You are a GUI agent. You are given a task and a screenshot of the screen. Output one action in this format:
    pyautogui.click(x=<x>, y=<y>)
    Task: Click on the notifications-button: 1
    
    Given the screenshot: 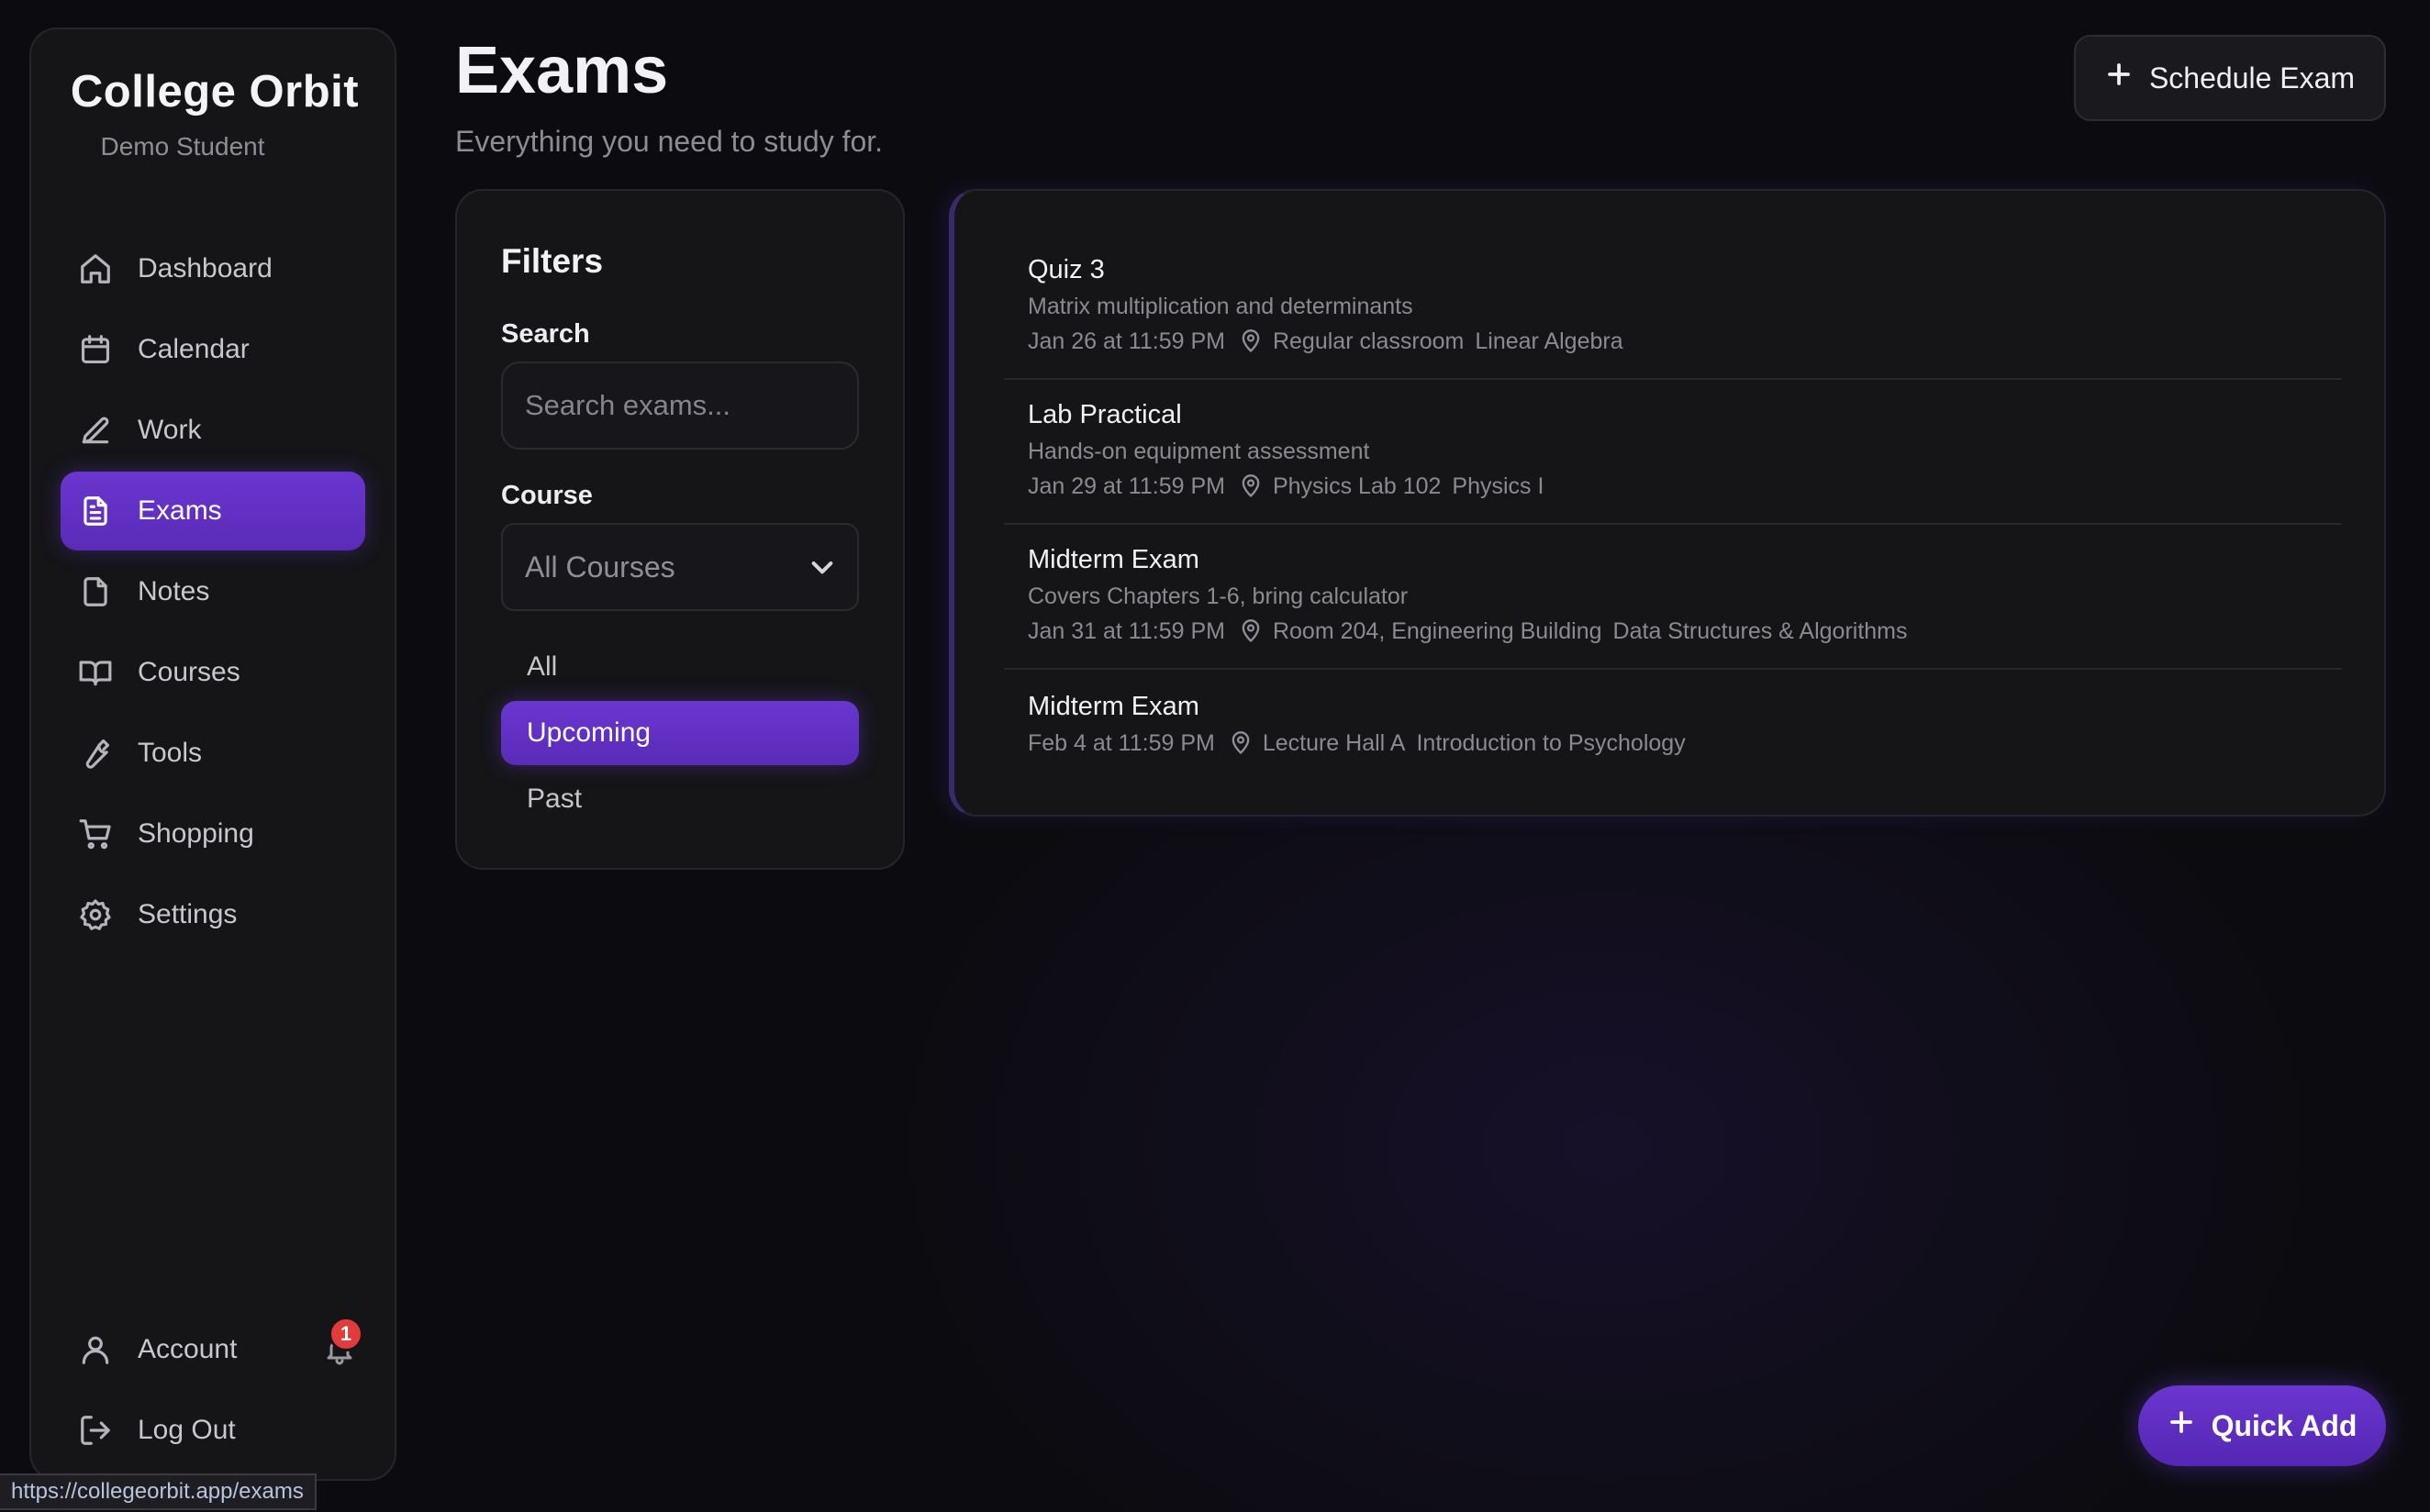 What is the action you would take?
    pyautogui.click(x=341, y=1343)
    